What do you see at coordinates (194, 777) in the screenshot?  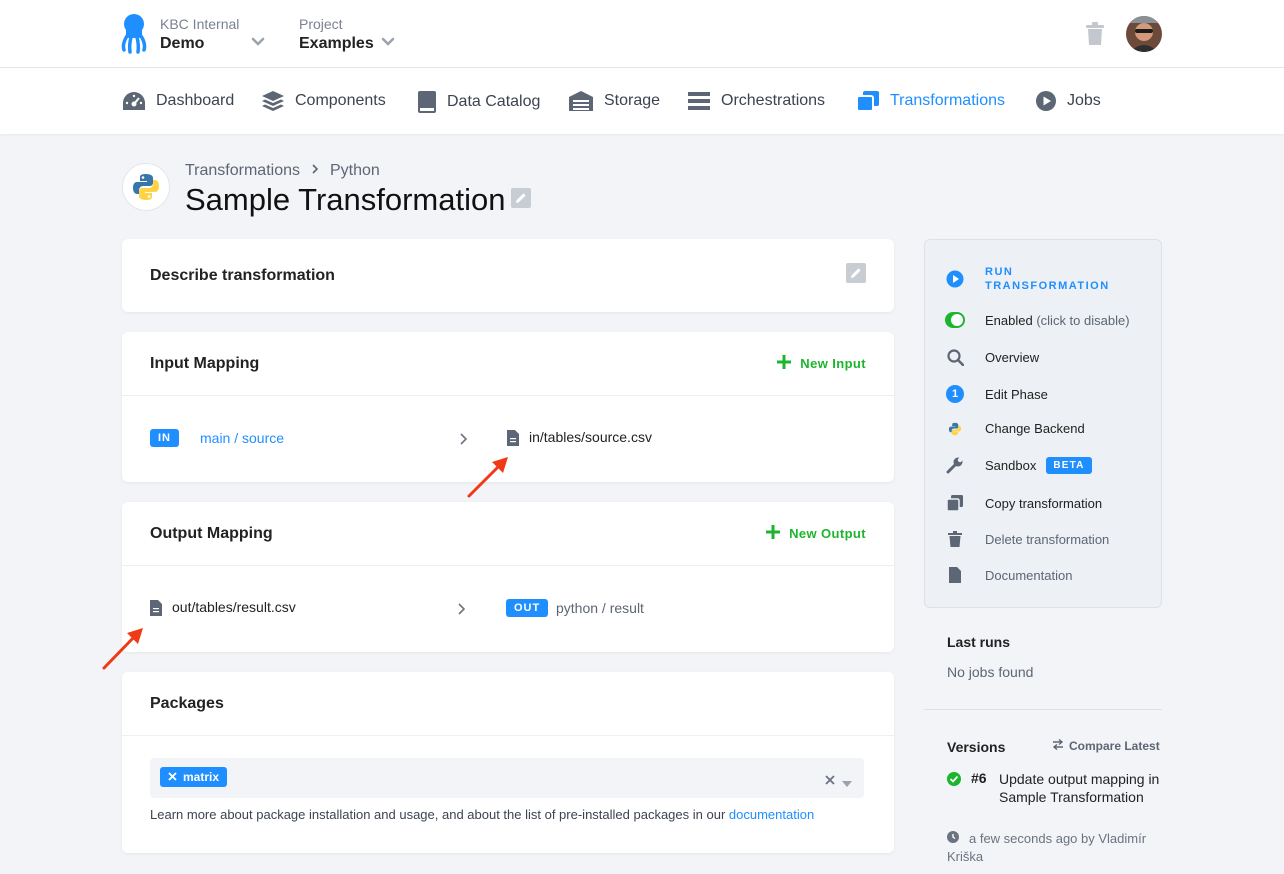 I see `package-tag: matrix` at bounding box center [194, 777].